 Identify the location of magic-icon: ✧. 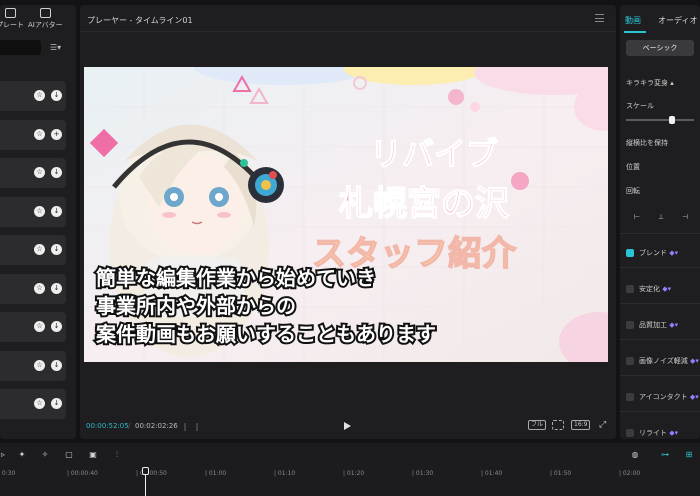
(45, 455).